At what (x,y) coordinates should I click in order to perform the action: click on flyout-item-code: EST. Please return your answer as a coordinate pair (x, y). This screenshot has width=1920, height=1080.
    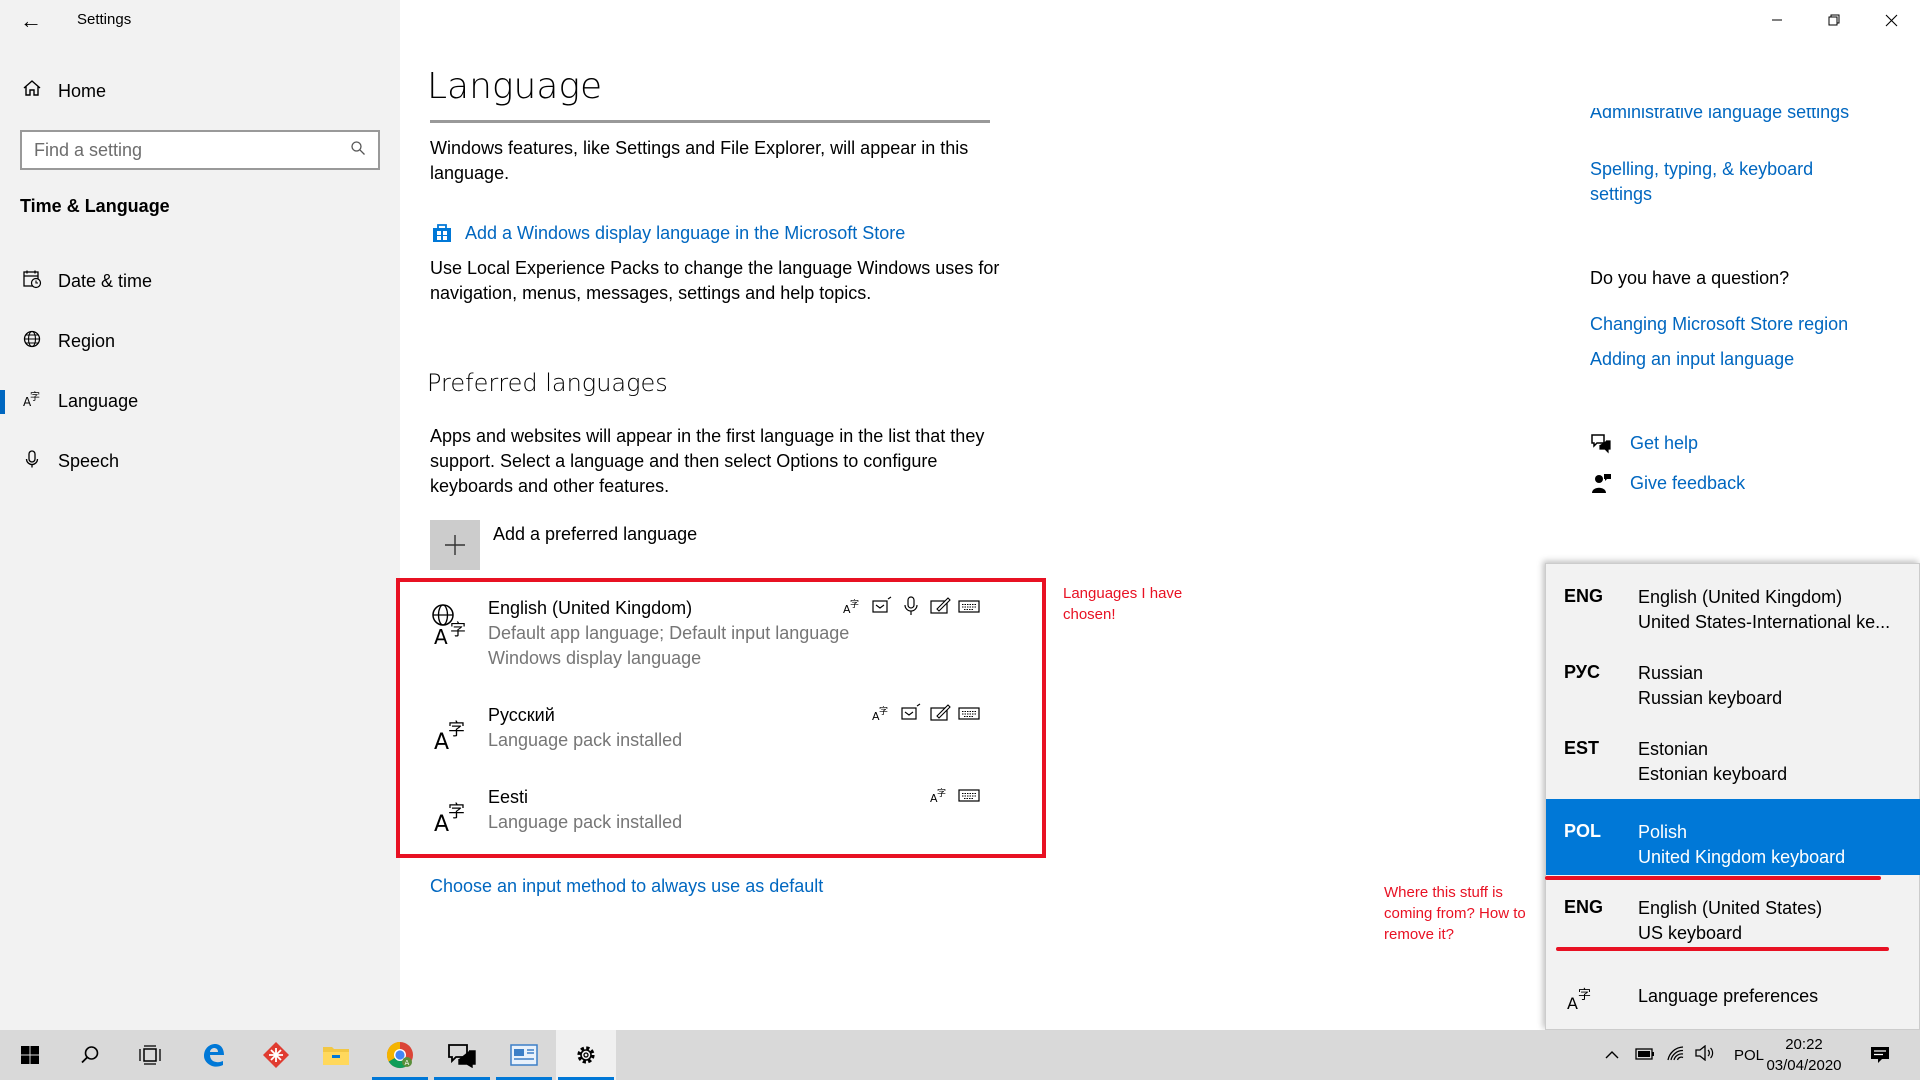
    Looking at the image, I should click on (1582, 748).